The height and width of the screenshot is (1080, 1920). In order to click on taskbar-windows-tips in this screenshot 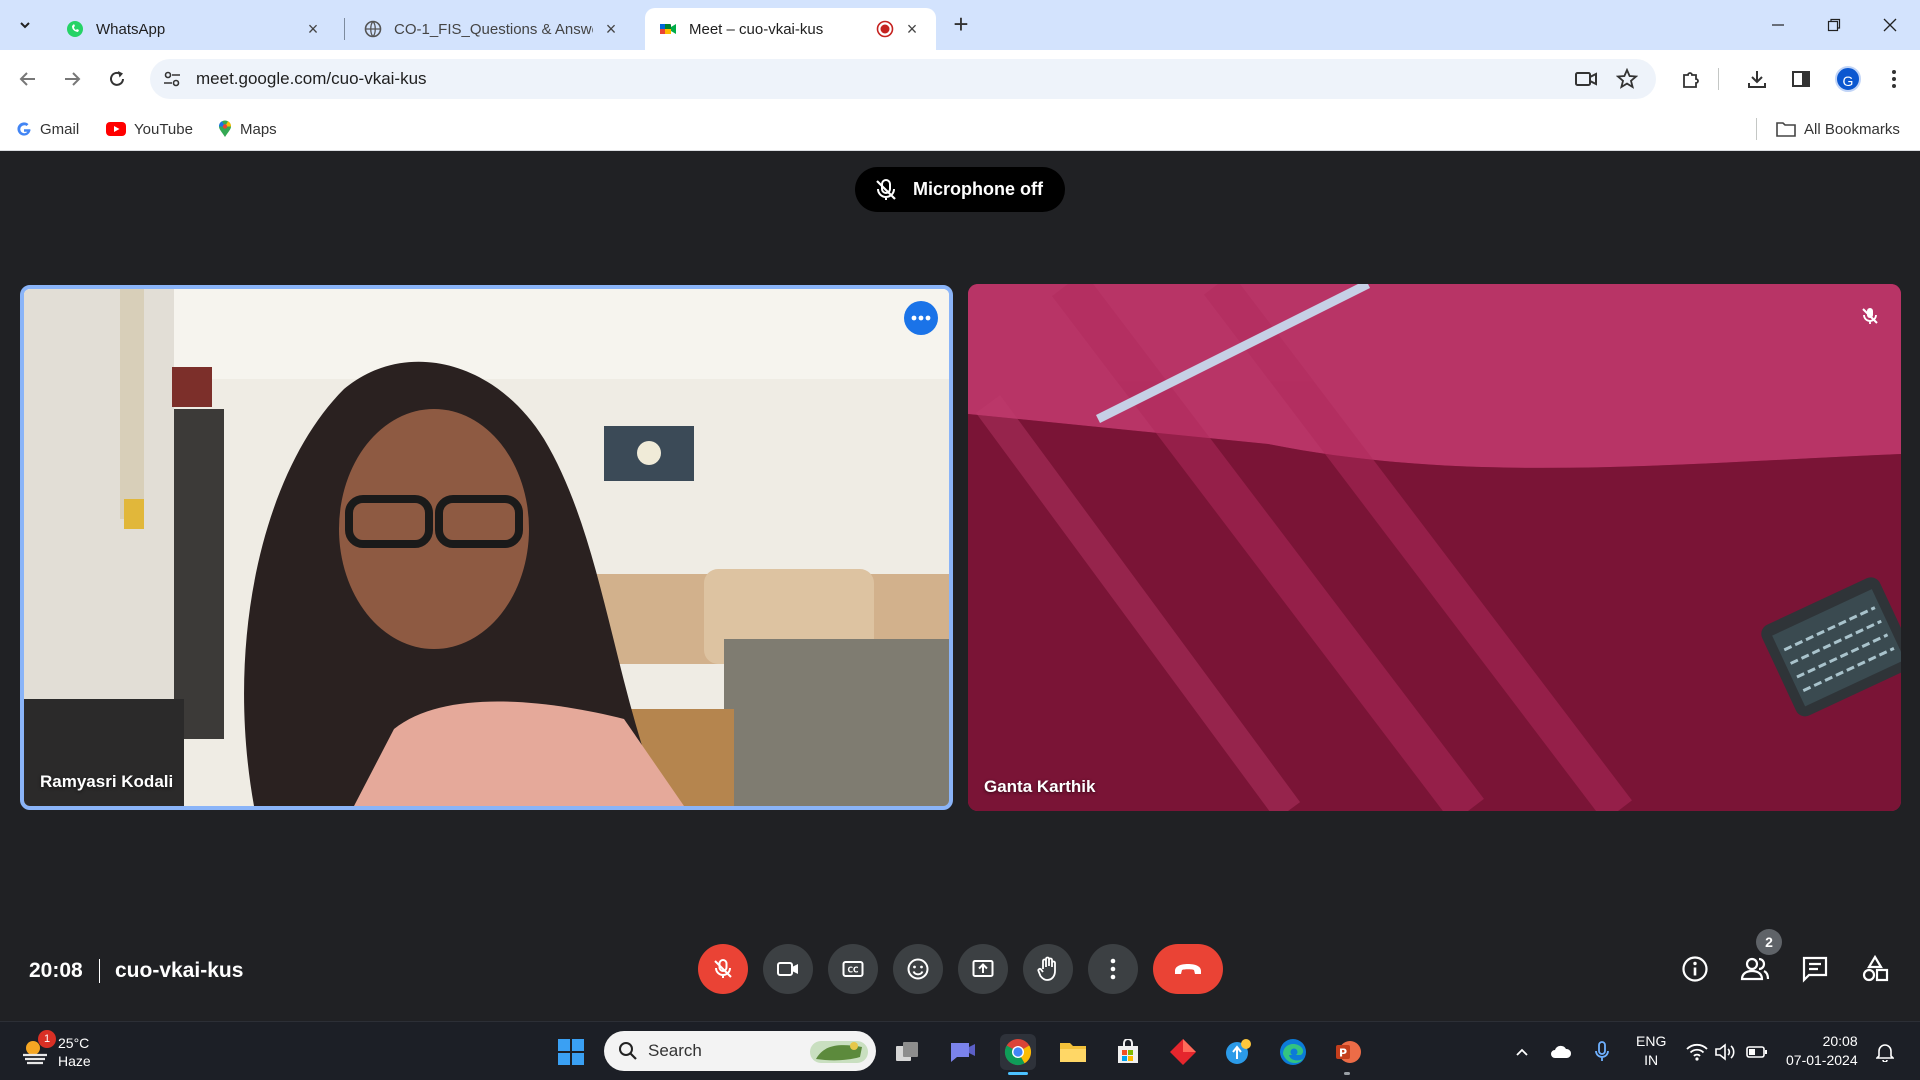, I will do `click(1238, 1052)`.